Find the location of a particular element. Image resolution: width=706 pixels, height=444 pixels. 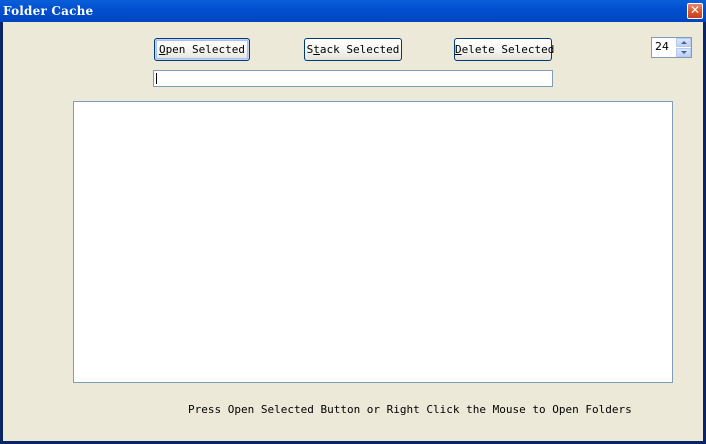

open-selected-label: pen Selected is located at coordinates (205, 49).